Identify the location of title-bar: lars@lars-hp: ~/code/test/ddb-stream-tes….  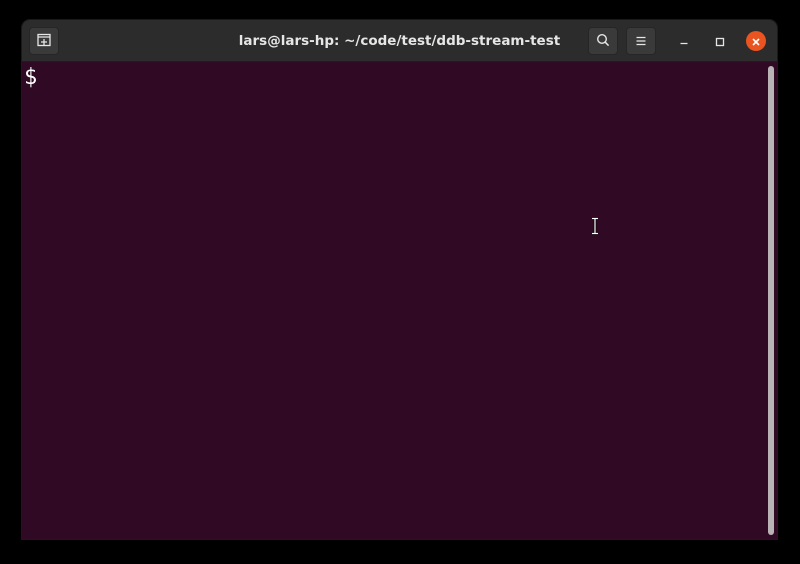
(399, 41).